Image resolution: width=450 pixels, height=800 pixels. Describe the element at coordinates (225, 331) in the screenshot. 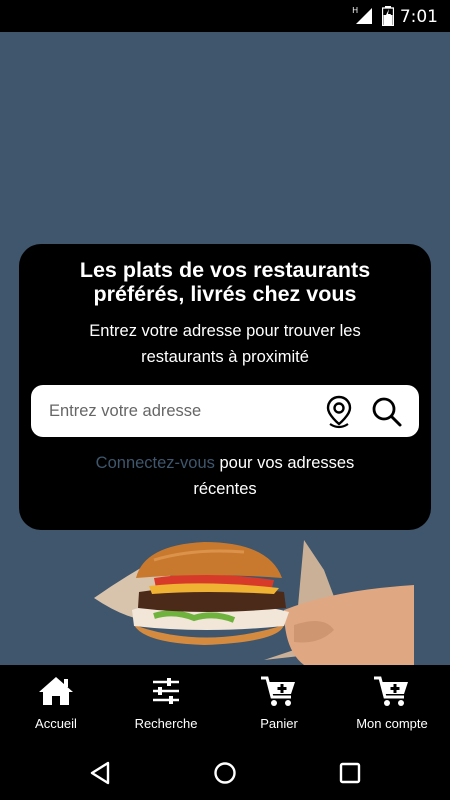

I see `card-subtitle-line1: Entrez votre adresse pour trouver les` at that location.